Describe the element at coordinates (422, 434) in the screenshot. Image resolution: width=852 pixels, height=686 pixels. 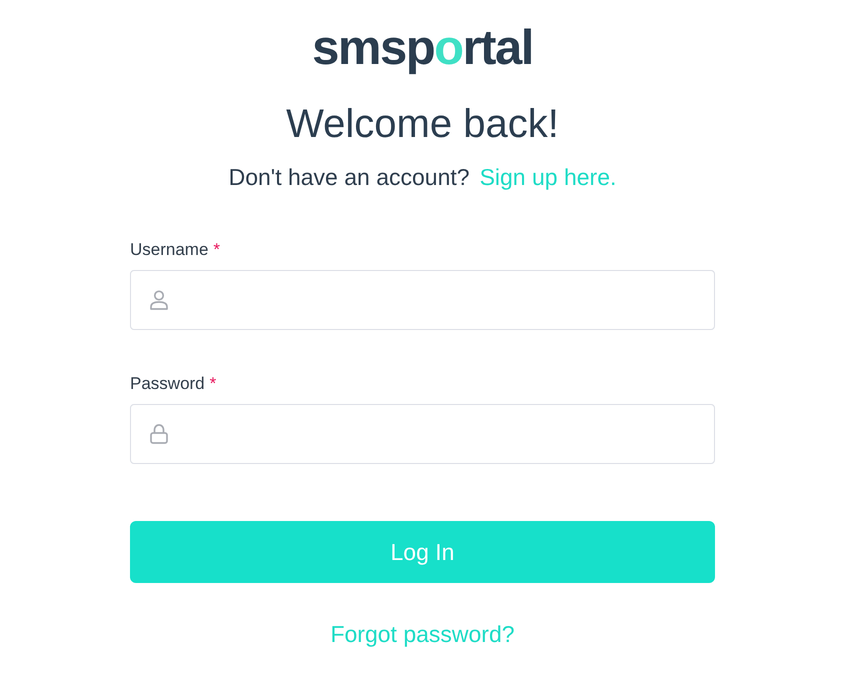
I see `password-field` at that location.